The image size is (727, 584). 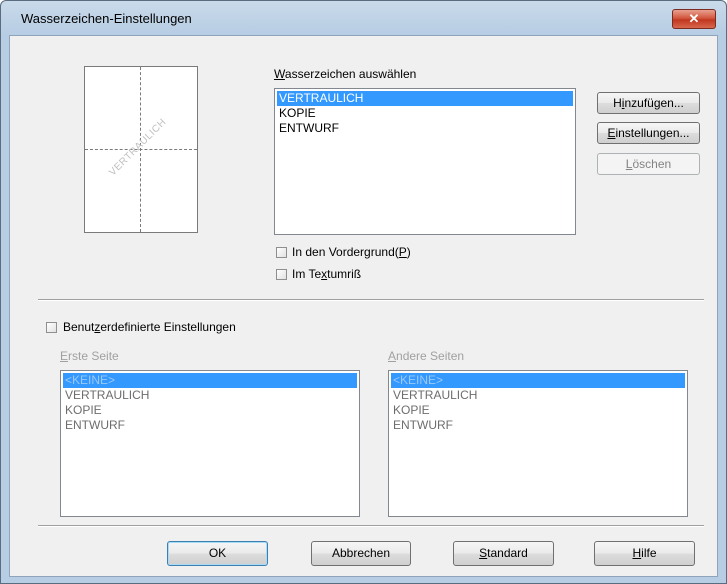 What do you see at coordinates (371, 300) in the screenshot?
I see `section-separator` at bounding box center [371, 300].